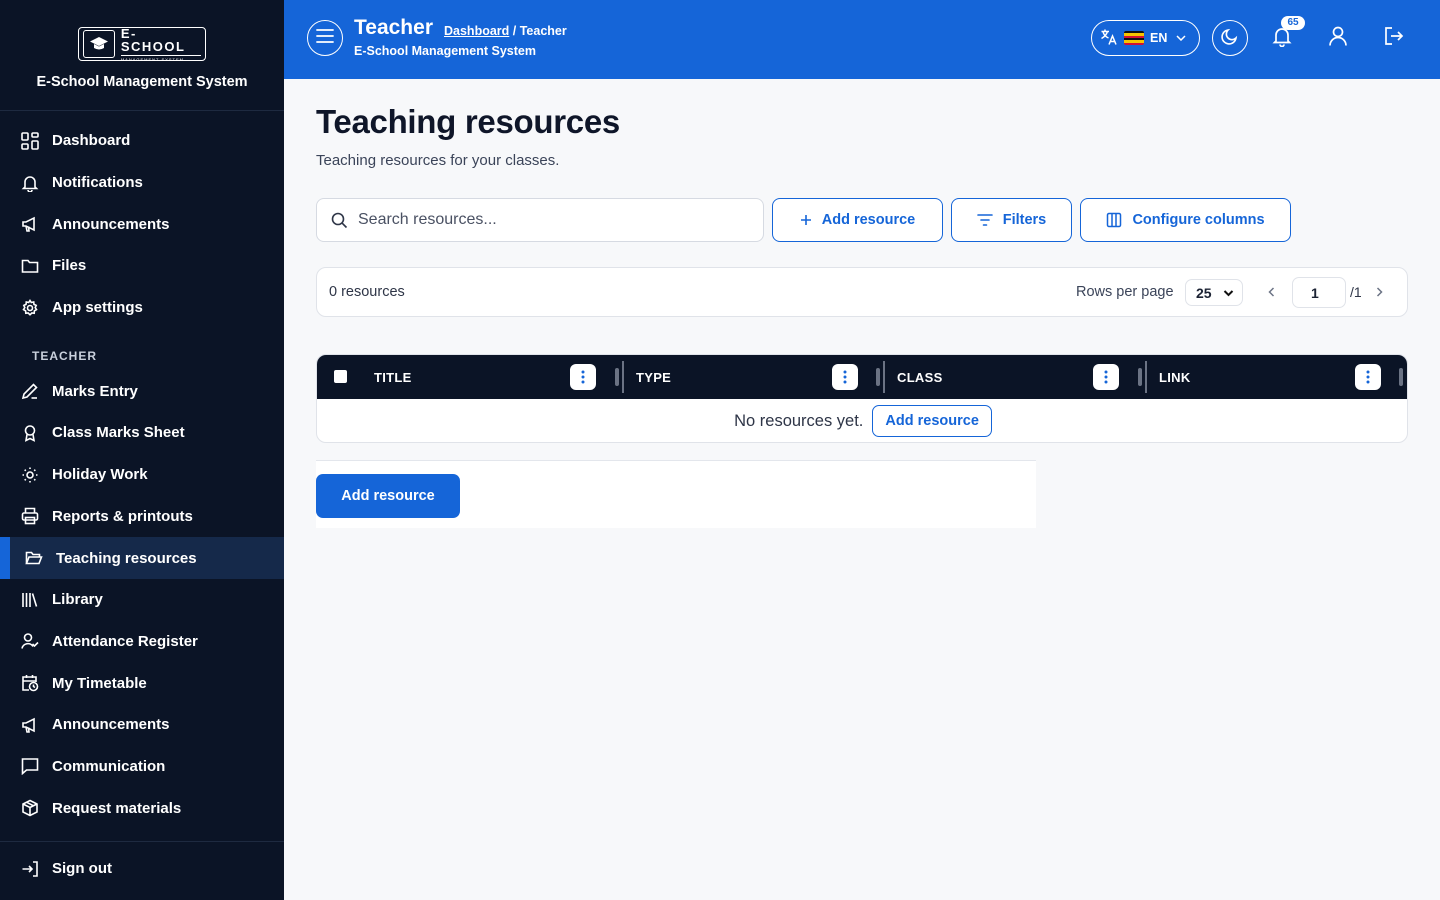 The width and height of the screenshot is (1440, 900). Describe the element at coordinates (69, 266) in the screenshot. I see `sidebar-item-label: Files` at that location.